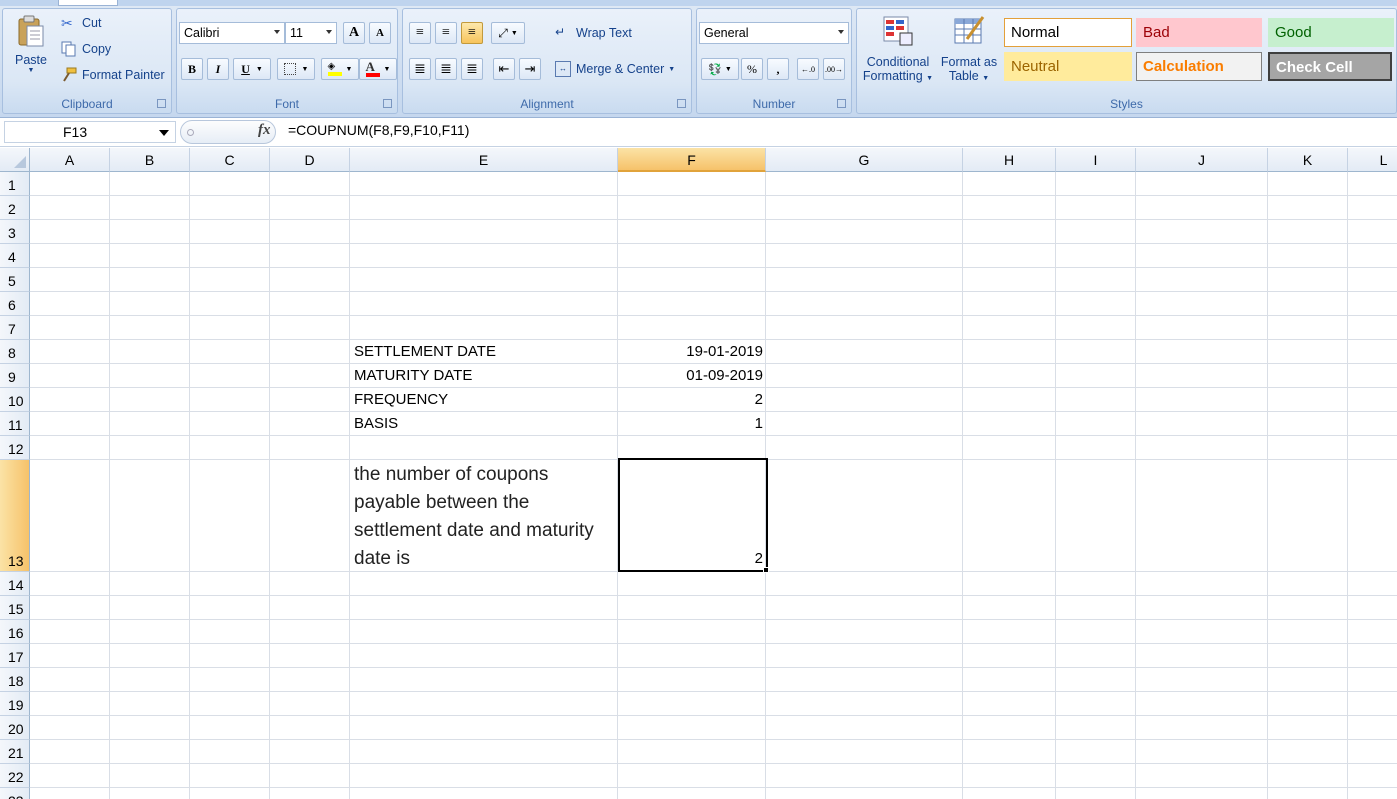 The width and height of the screenshot is (1397, 799). What do you see at coordinates (720, 69) in the screenshot?
I see `accounting-format-button: 💱 ▼` at bounding box center [720, 69].